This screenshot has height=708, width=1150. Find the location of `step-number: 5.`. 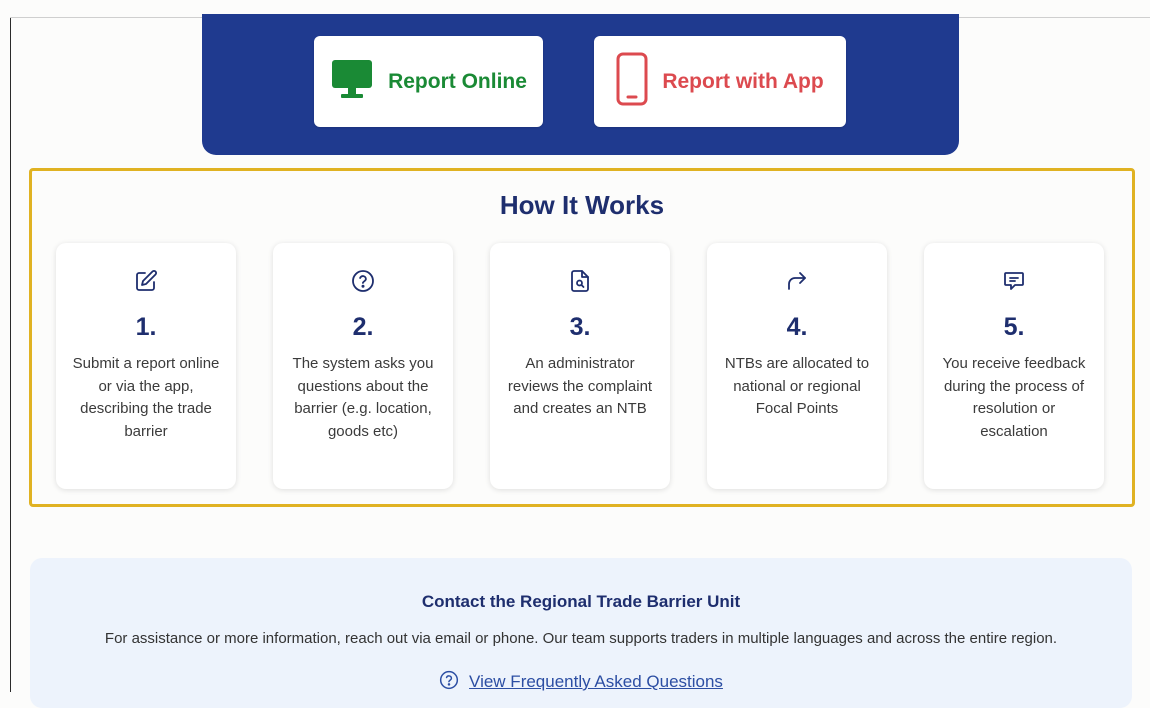

step-number: 5. is located at coordinates (1014, 327).